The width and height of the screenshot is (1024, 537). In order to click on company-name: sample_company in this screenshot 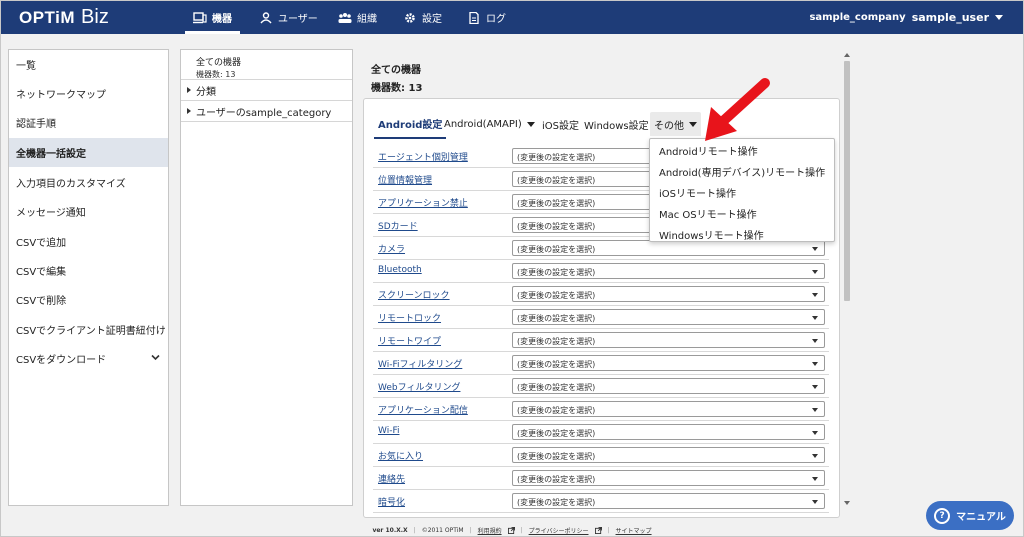, I will do `click(857, 17)`.